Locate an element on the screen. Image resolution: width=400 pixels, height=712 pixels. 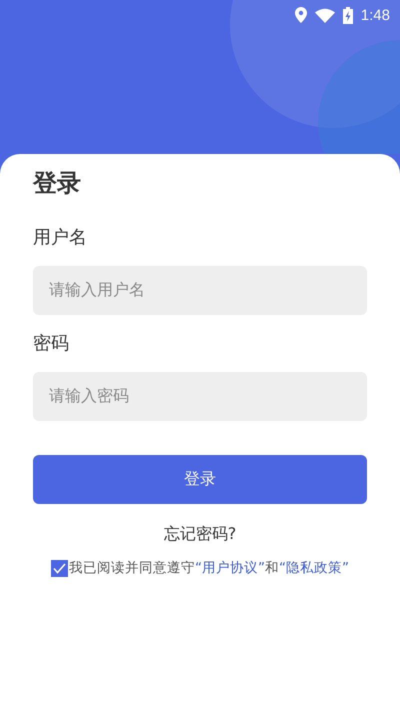
field-label: 密码 is located at coordinates (51, 344).